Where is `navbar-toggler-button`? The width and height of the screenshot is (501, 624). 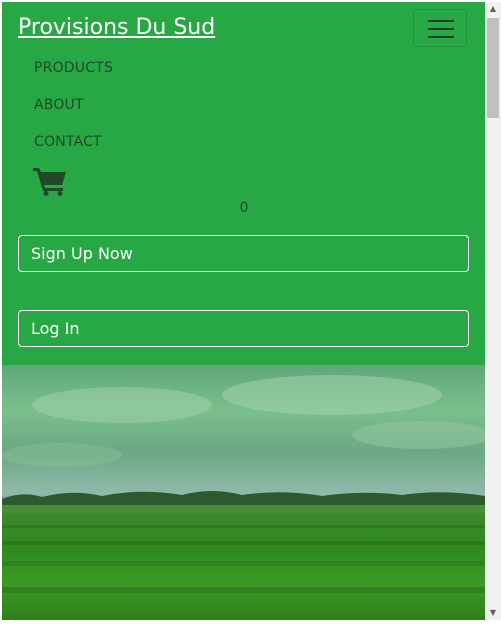
navbar-toggler-button is located at coordinates (440, 28).